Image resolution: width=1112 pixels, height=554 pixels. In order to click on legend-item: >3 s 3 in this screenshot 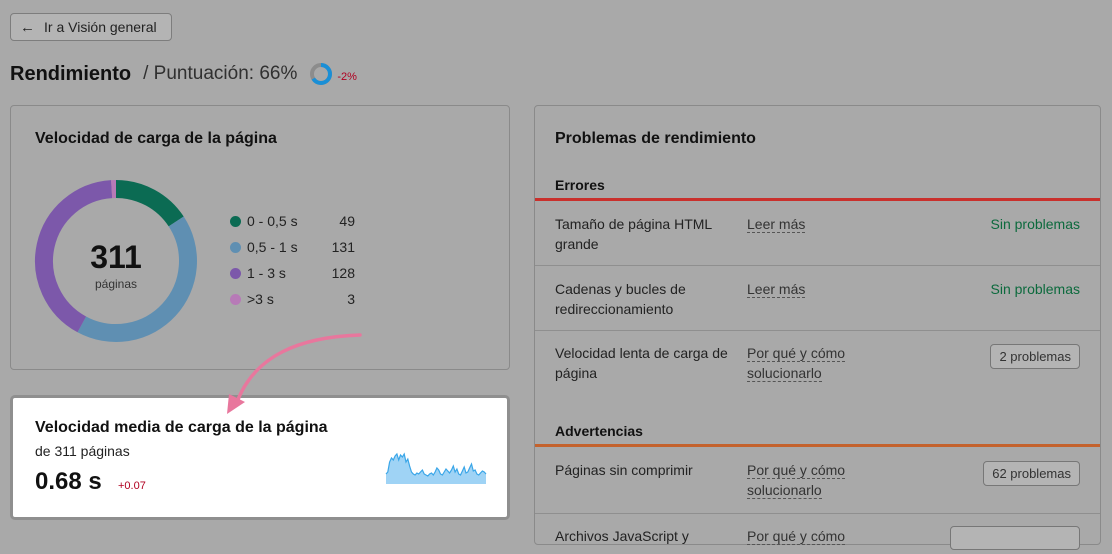, I will do `click(292, 299)`.